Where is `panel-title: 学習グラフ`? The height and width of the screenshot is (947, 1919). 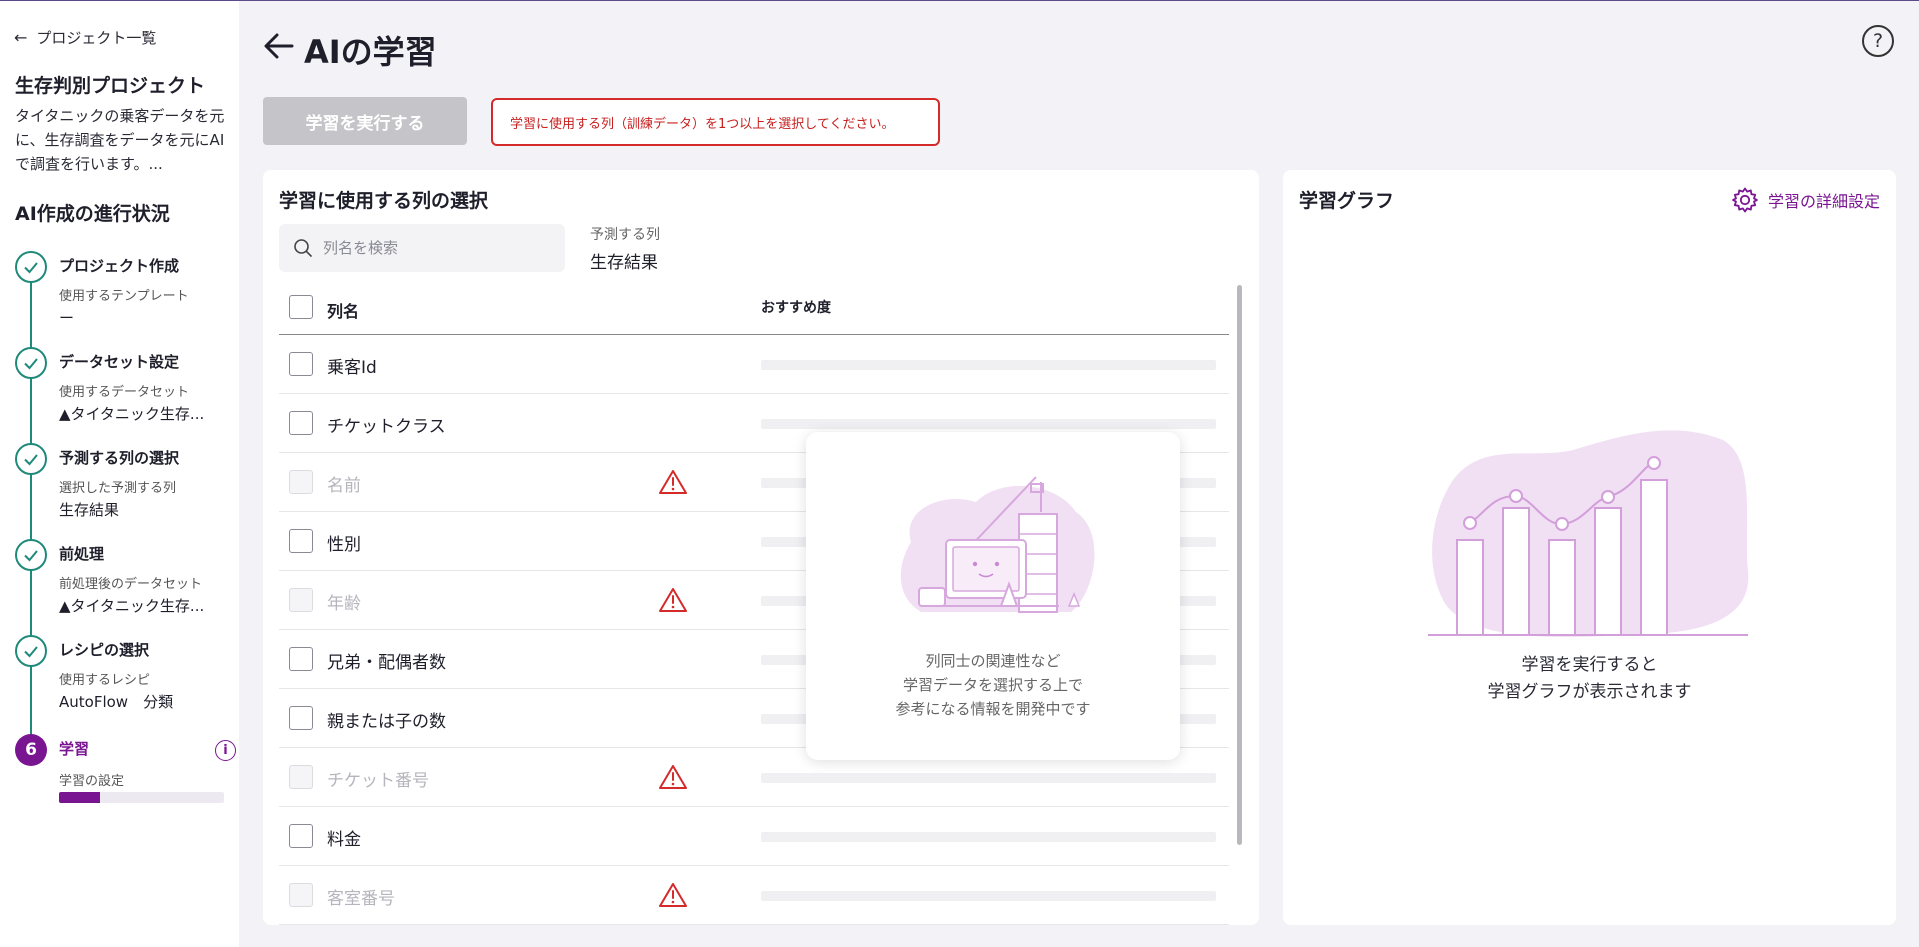 panel-title: 学習グラフ is located at coordinates (1347, 201).